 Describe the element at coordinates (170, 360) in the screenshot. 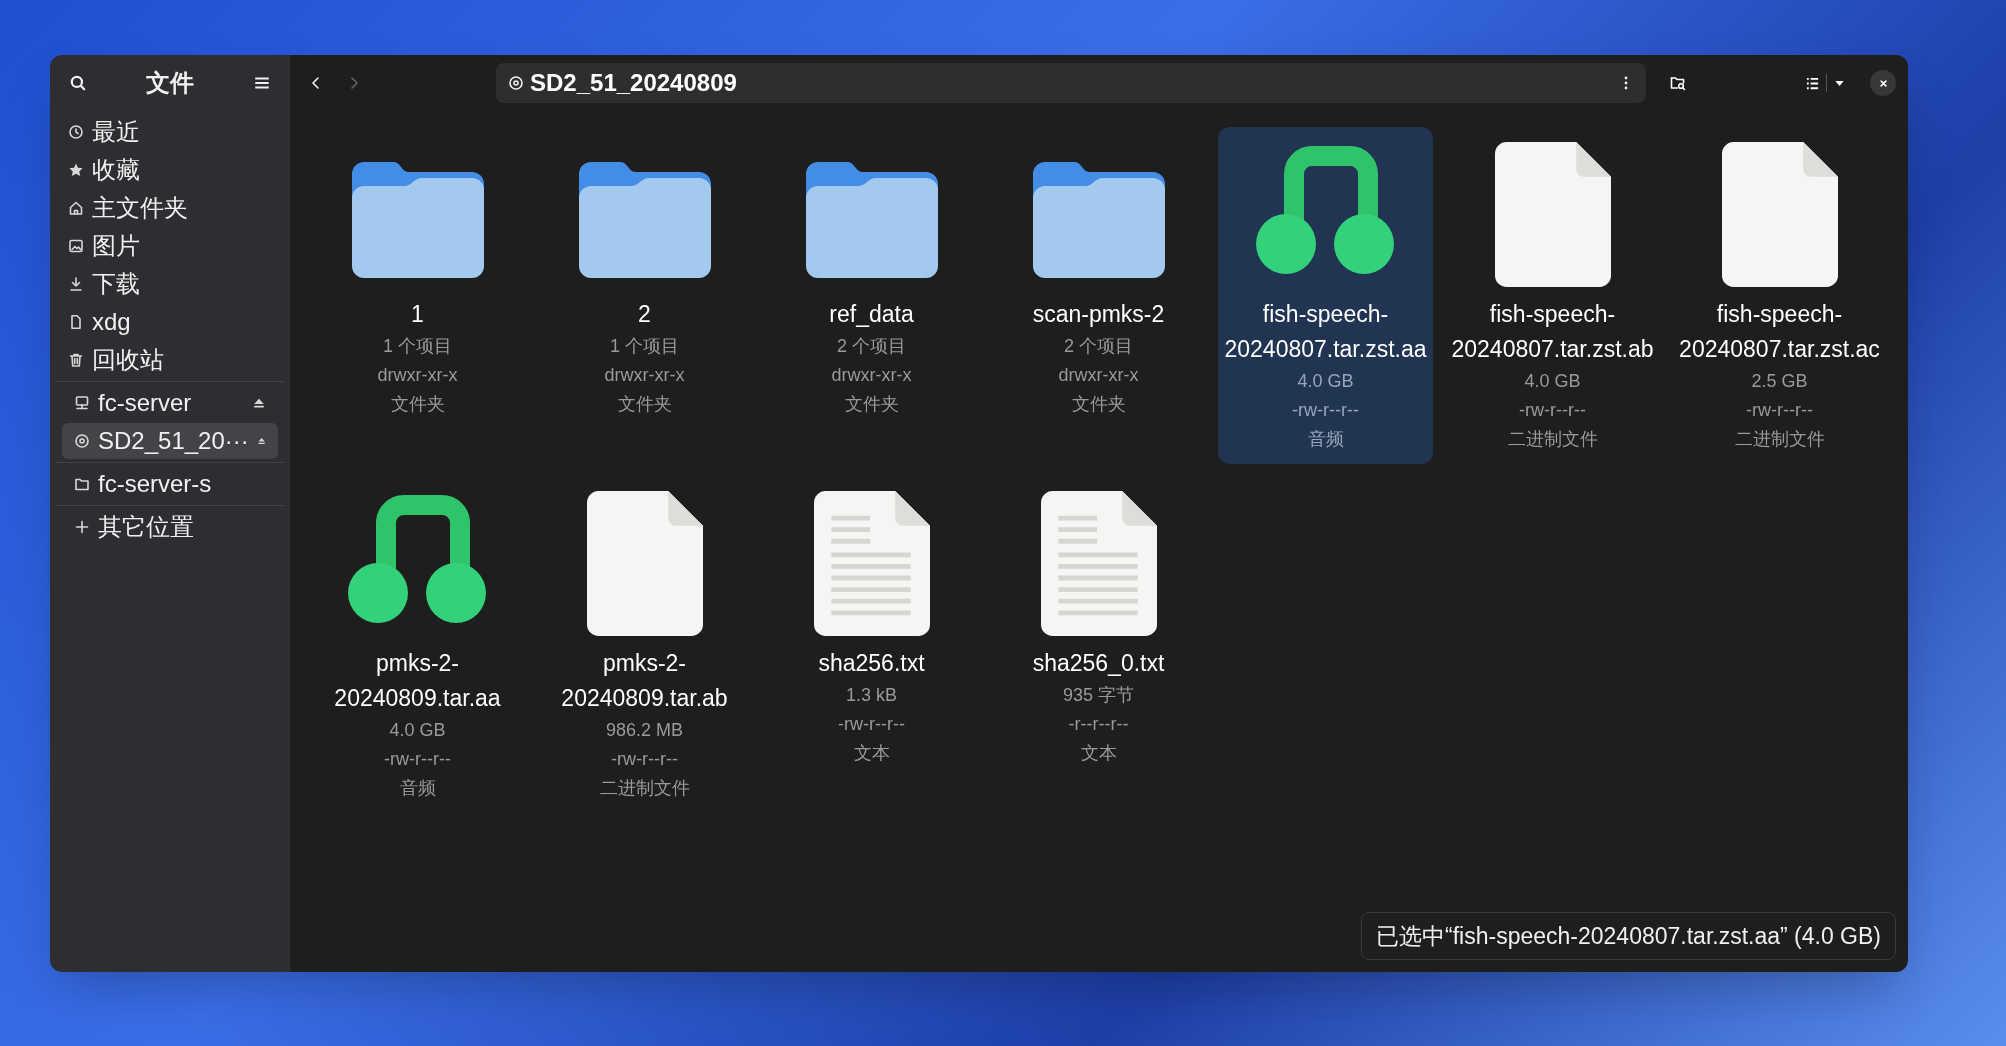

I see `sidebar-item: 回收站` at that location.